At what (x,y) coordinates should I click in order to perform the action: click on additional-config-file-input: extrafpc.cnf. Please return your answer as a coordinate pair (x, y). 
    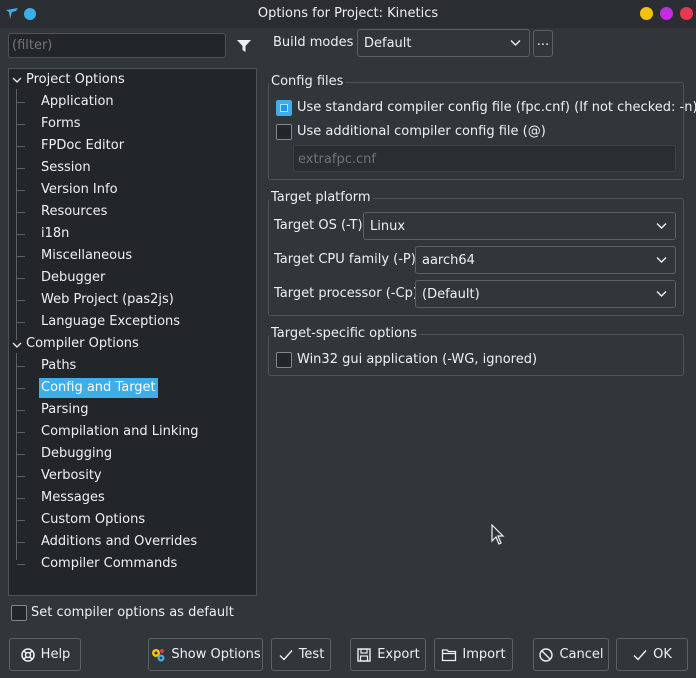
    Looking at the image, I should click on (484, 158).